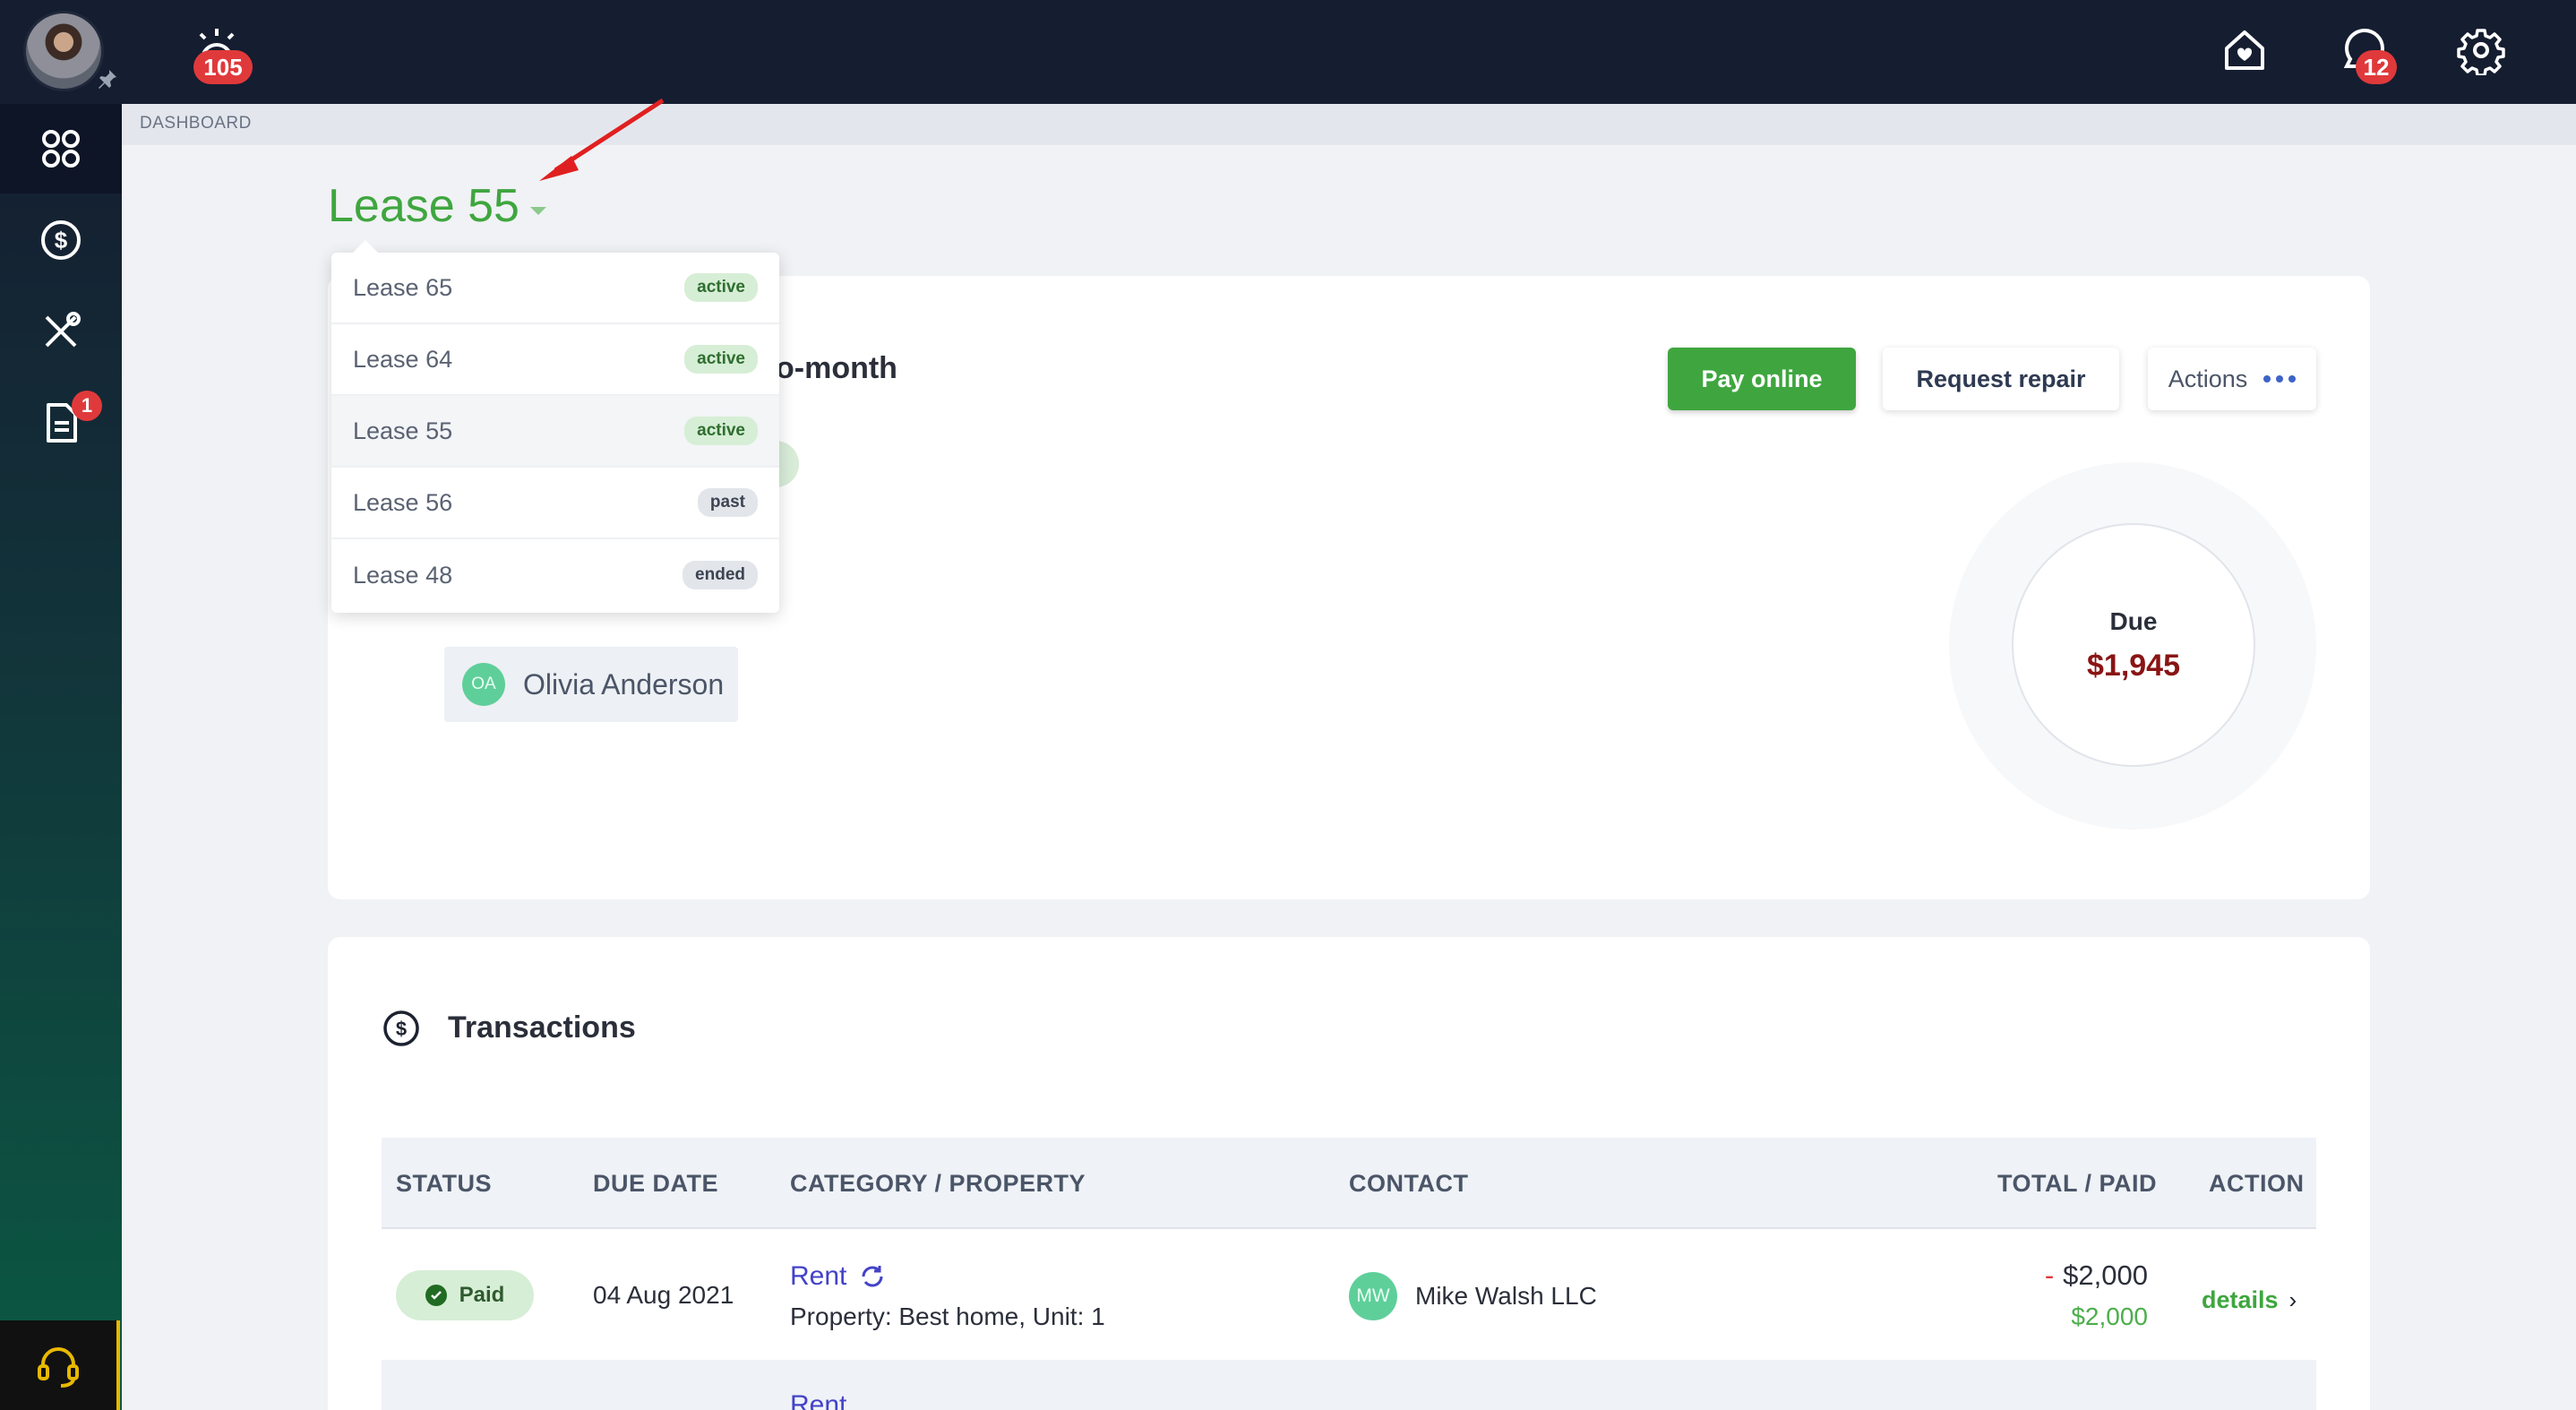 This screenshot has width=2576, height=1410. Describe the element at coordinates (63, 51) in the screenshot. I see `user-avatar` at that location.